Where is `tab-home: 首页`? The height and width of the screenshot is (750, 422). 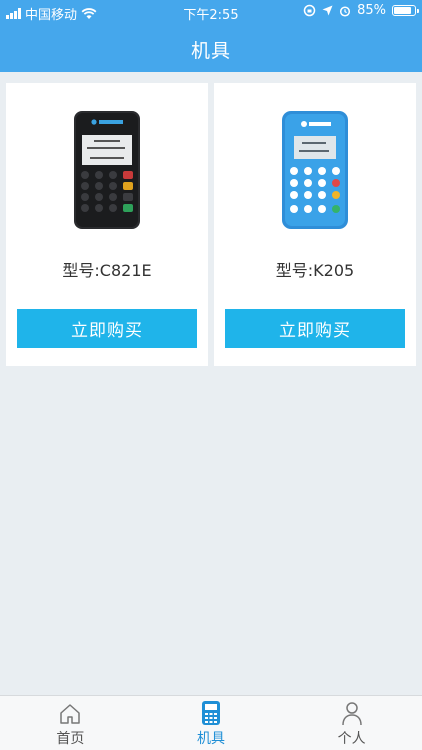
tab-home: 首页 is located at coordinates (70, 723).